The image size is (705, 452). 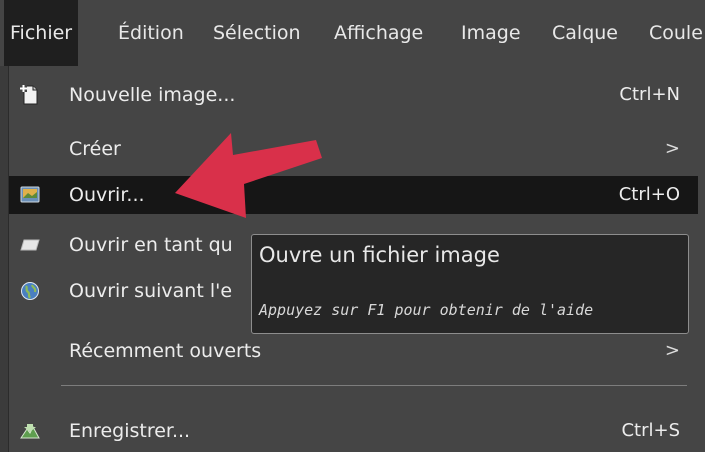 What do you see at coordinates (30, 291) in the screenshot?
I see `open-location-icon` at bounding box center [30, 291].